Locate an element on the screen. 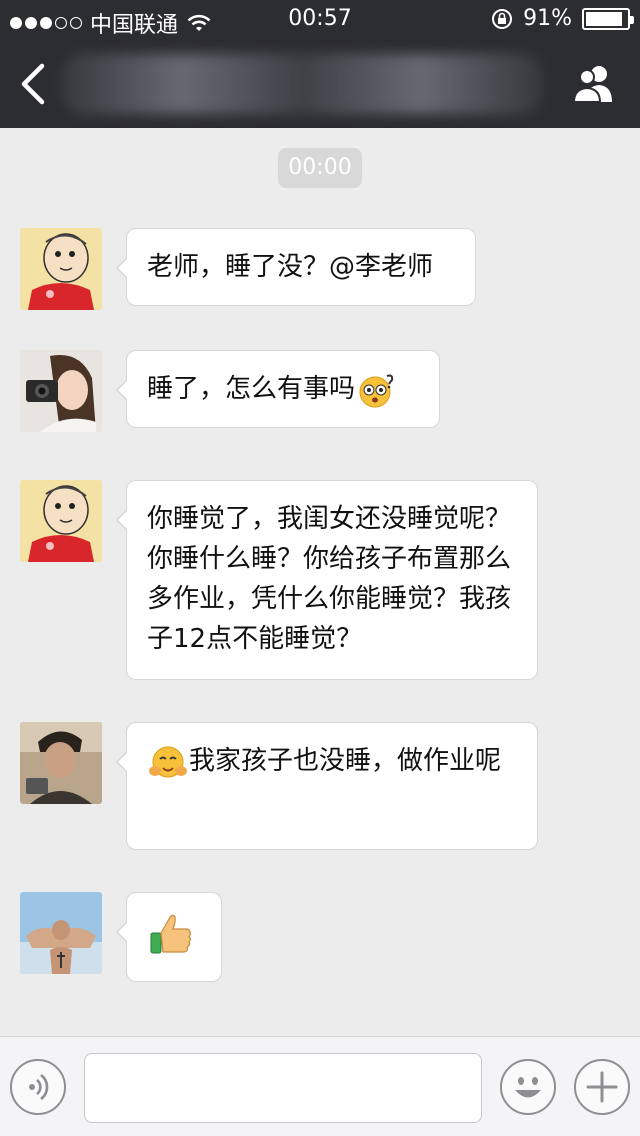 This screenshot has width=640, height=1136. status-right: 91% is located at coordinates (562, 18).